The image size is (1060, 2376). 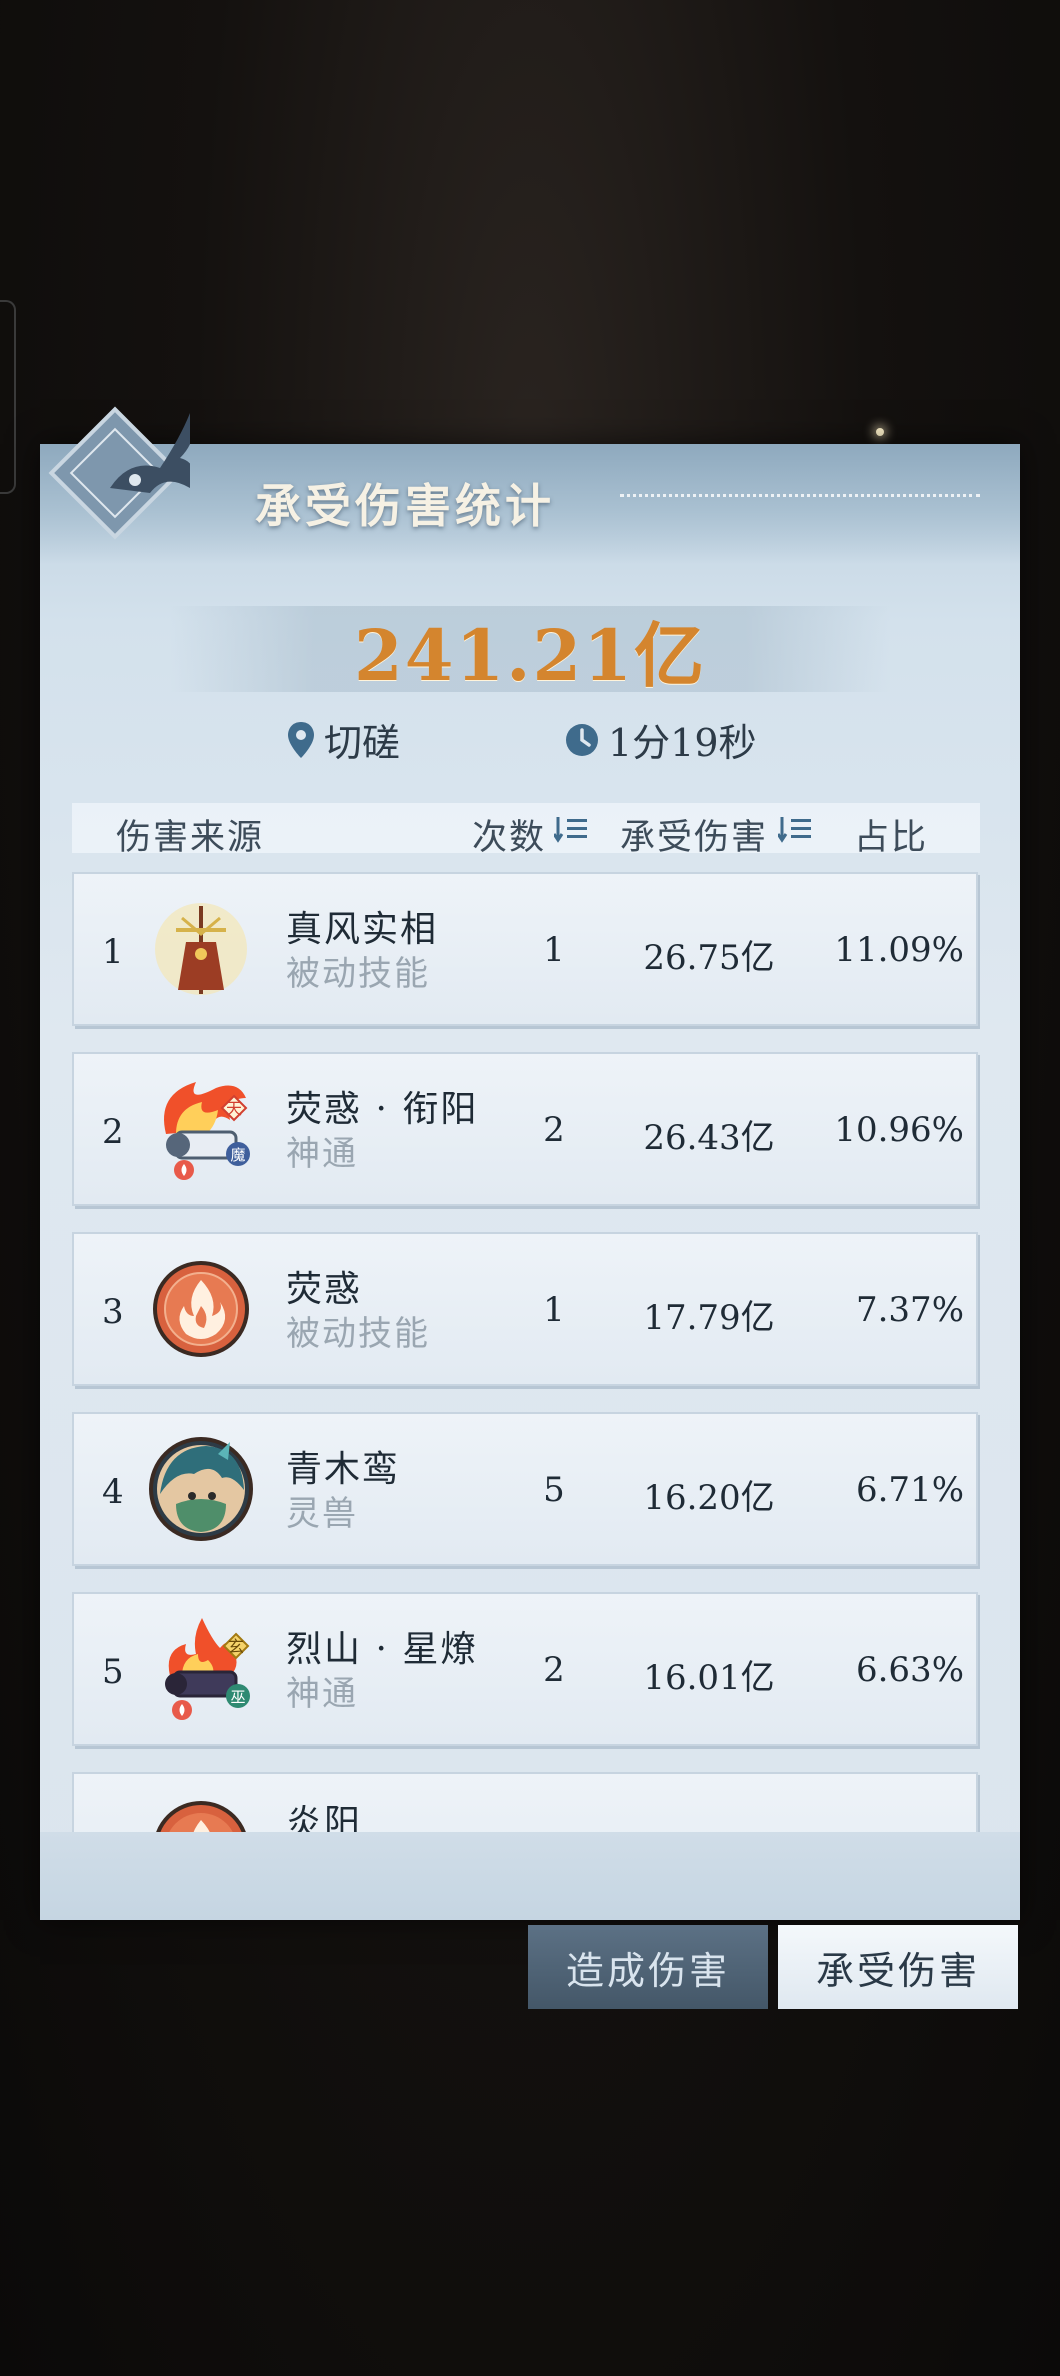 What do you see at coordinates (113, 952) in the screenshot?
I see `row-rank: 1` at bounding box center [113, 952].